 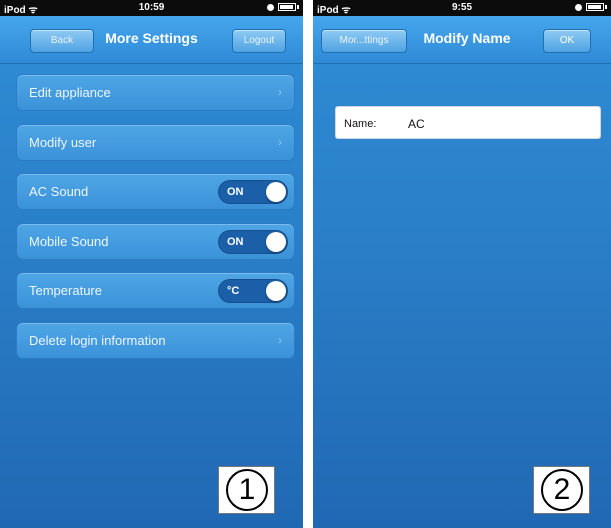 I want to click on menu-item-label: Temperature, so click(x=65, y=290).